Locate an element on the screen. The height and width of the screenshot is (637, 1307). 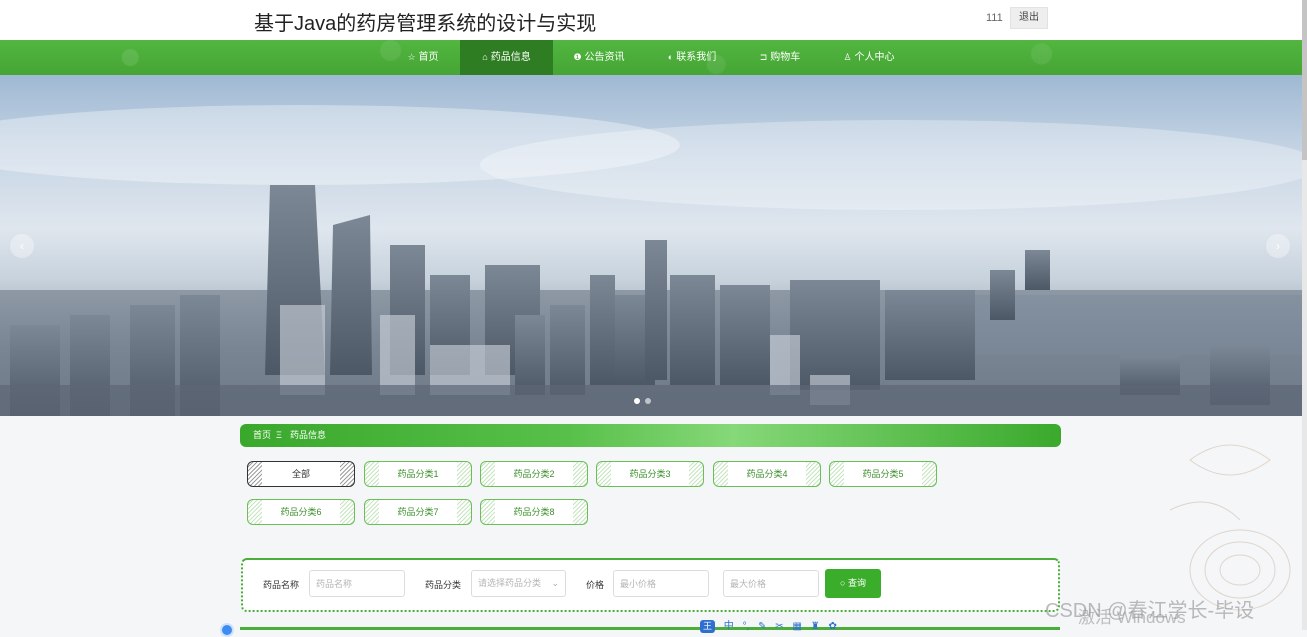
nav-item-profile: ♙ 个人中心 is located at coordinates (869, 57).